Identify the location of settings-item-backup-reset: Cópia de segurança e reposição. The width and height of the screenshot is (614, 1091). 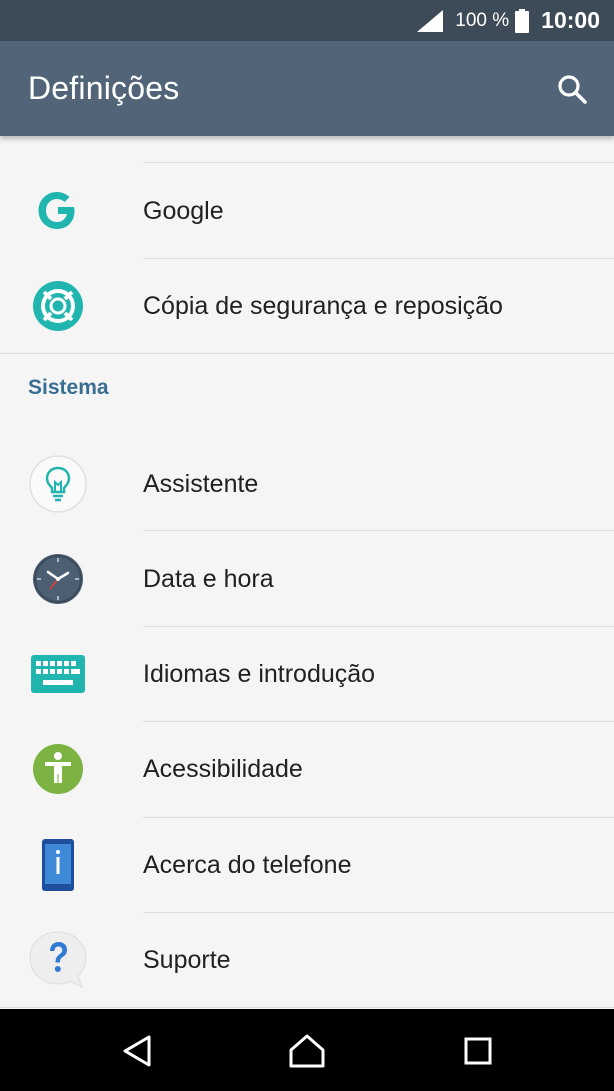
(307, 306).